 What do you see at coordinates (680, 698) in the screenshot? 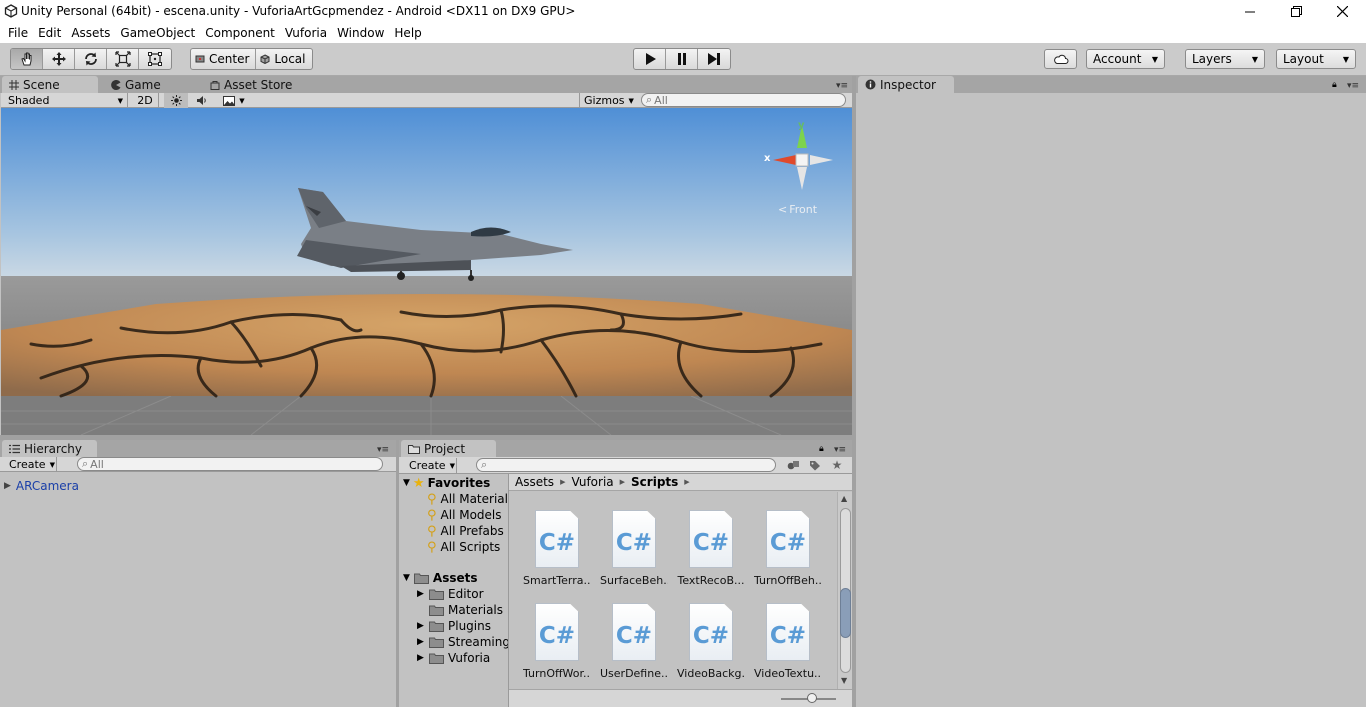
I see `project-footer` at bounding box center [680, 698].